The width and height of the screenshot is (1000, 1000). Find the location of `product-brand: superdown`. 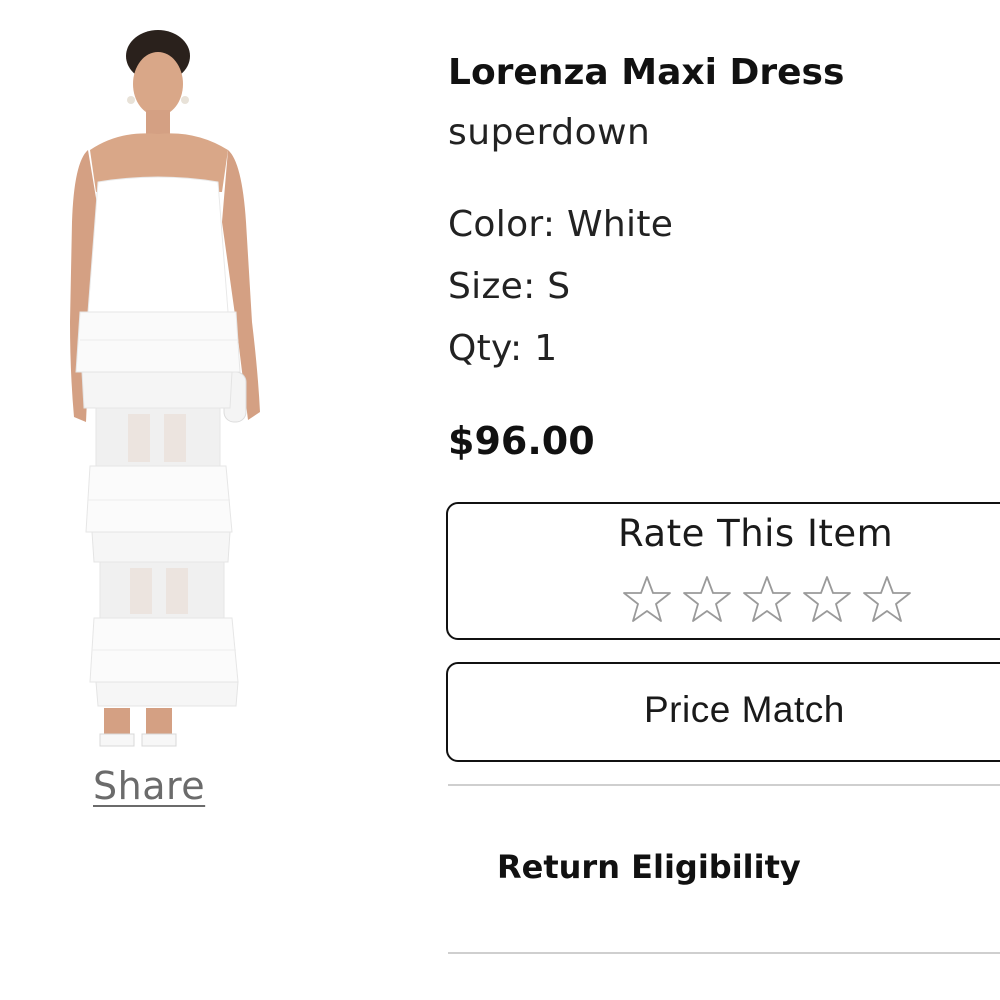

product-brand: superdown is located at coordinates (549, 132).